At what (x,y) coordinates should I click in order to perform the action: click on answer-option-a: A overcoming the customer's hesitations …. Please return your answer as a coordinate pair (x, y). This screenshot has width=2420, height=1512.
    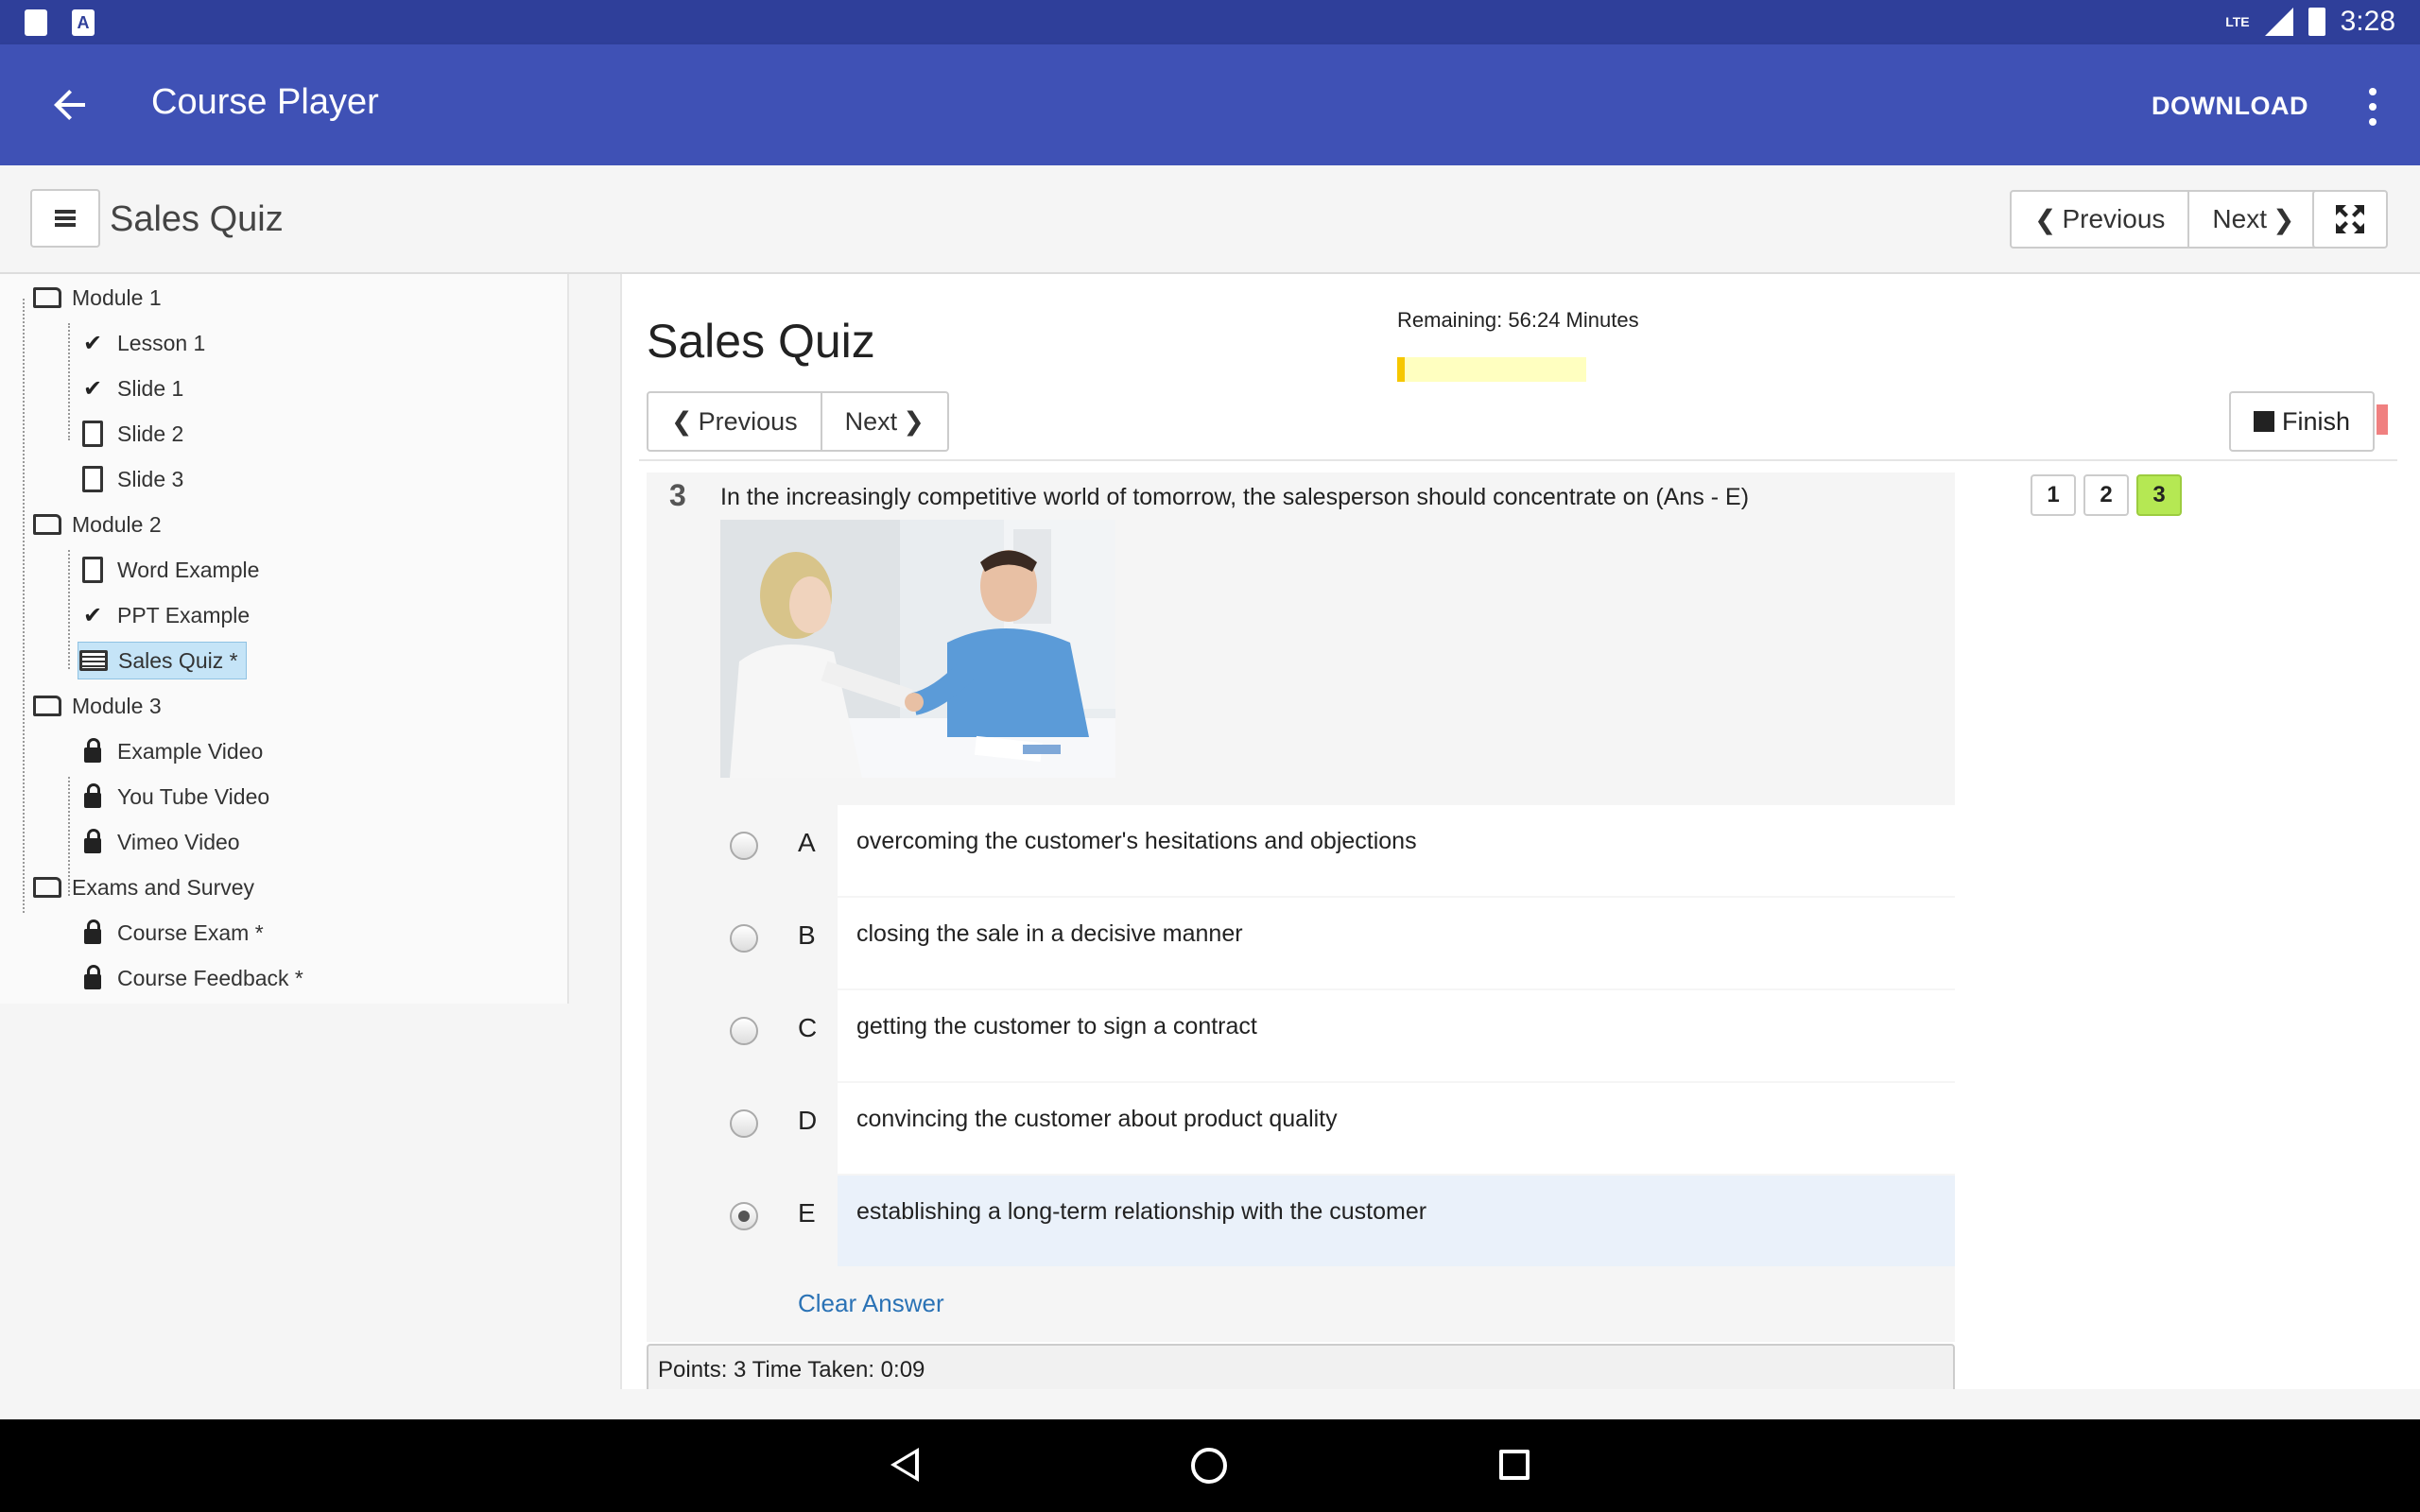
    Looking at the image, I should click on (1333, 850).